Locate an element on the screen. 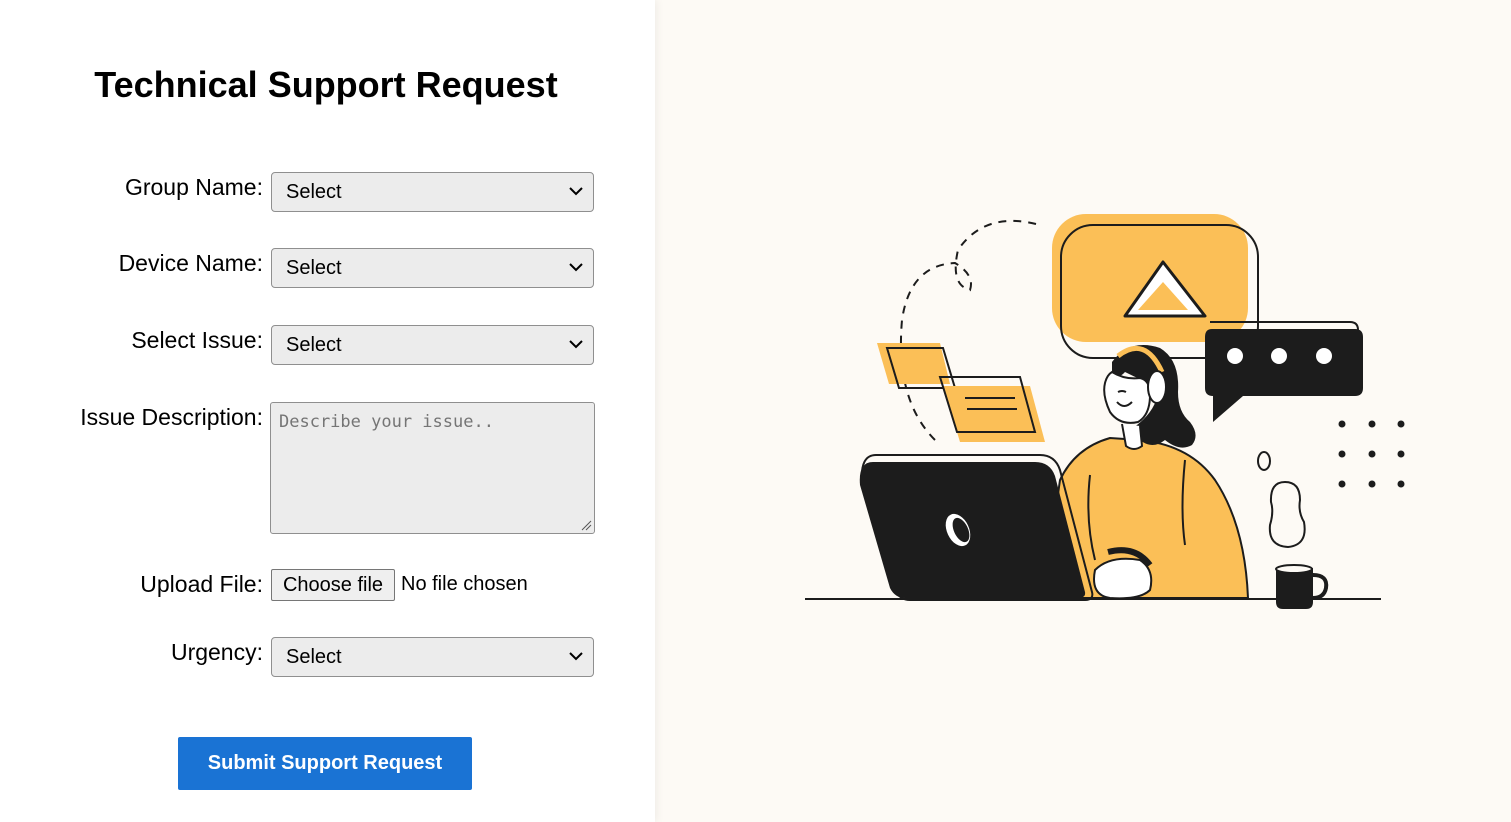  urgency-label: Urgency: is located at coordinates (216, 652).